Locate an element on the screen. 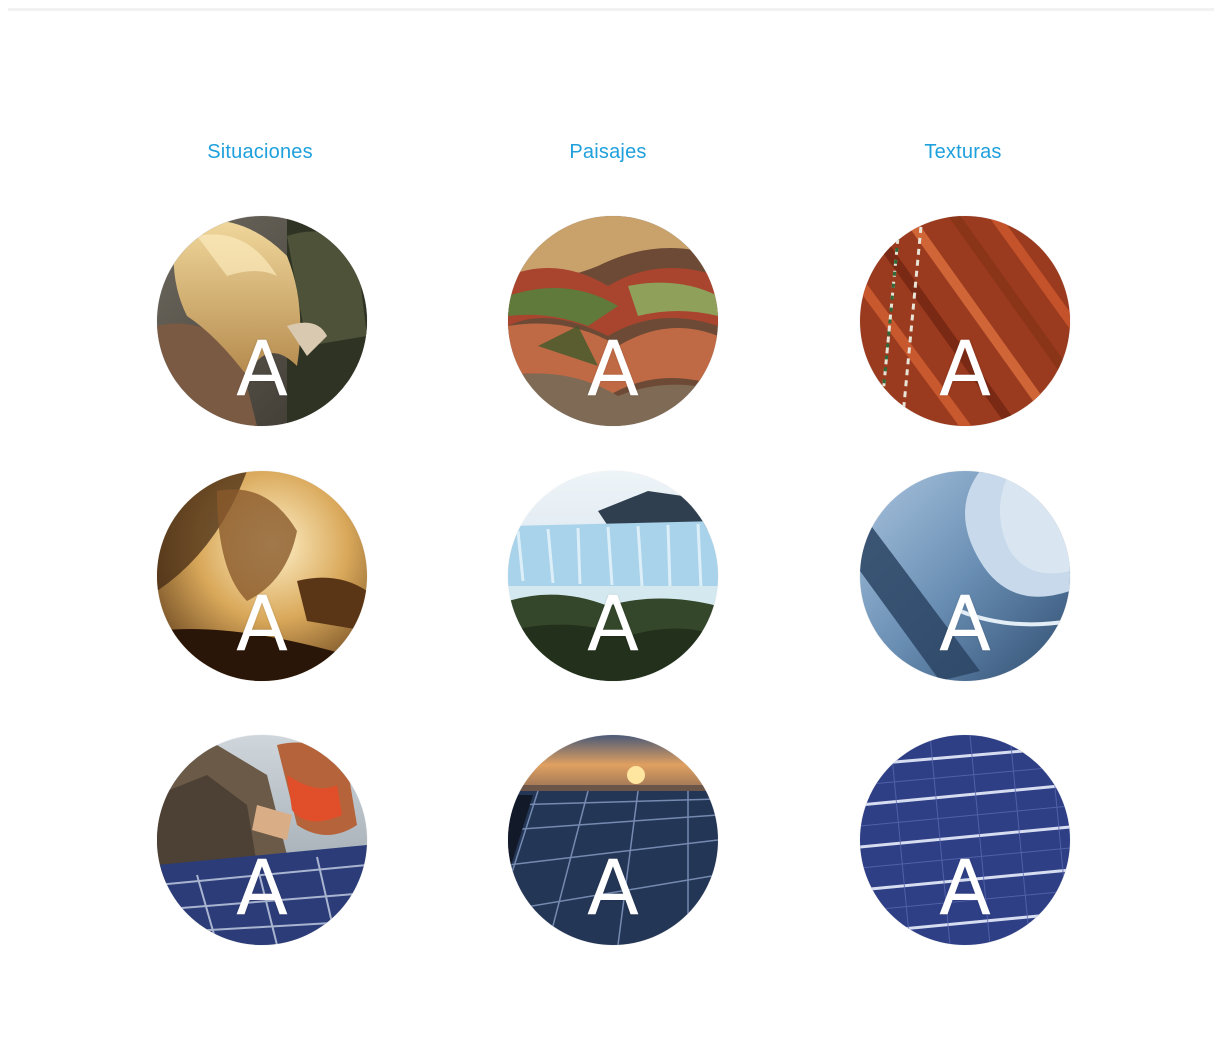  image-solar-panel-grid: A is located at coordinates (965, 840).